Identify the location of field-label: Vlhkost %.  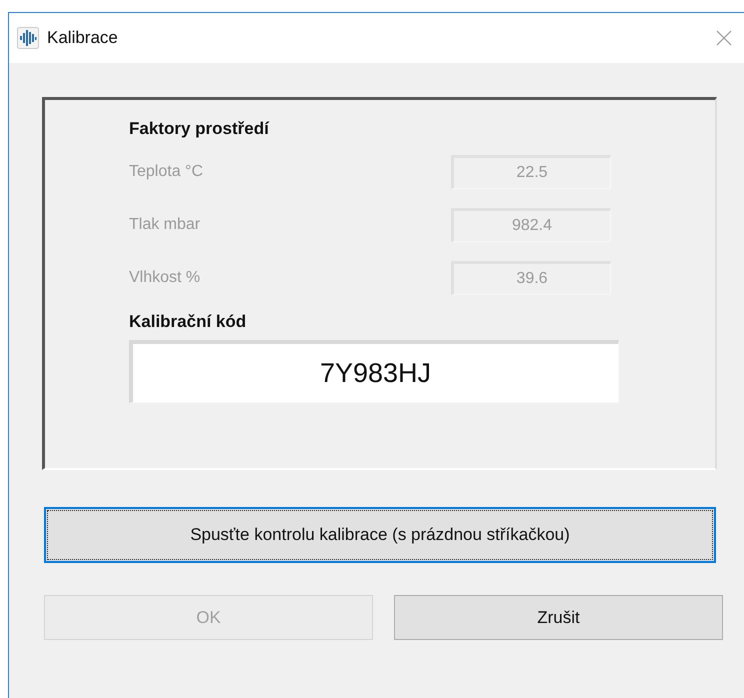
(165, 277).